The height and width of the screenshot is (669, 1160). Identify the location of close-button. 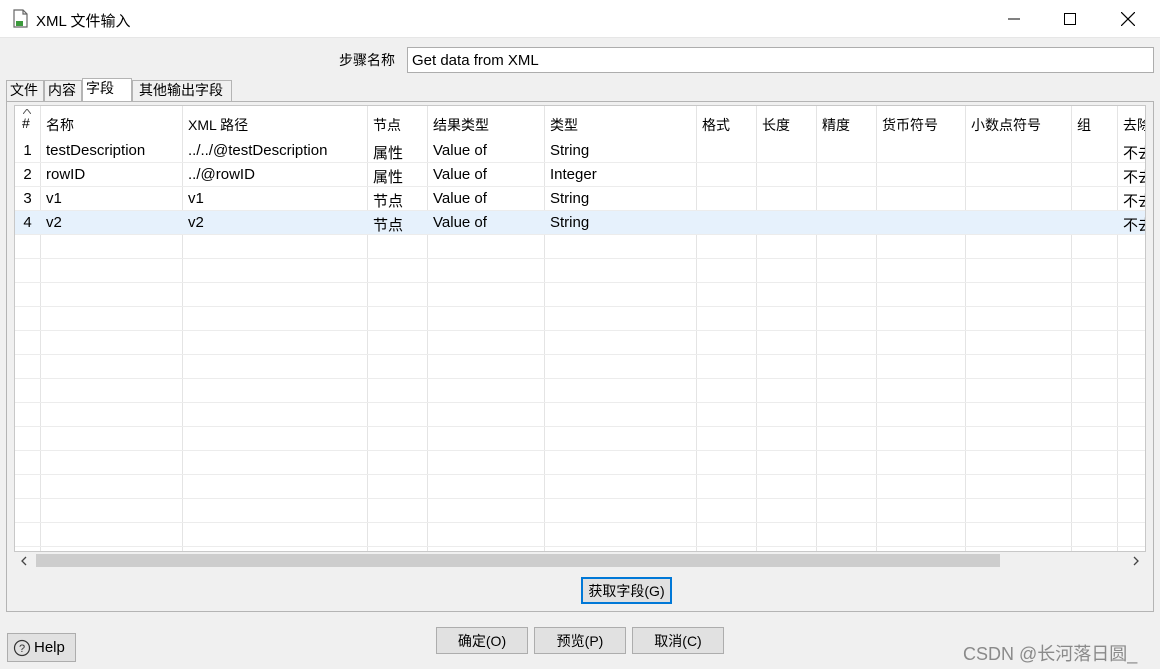
(1128, 19).